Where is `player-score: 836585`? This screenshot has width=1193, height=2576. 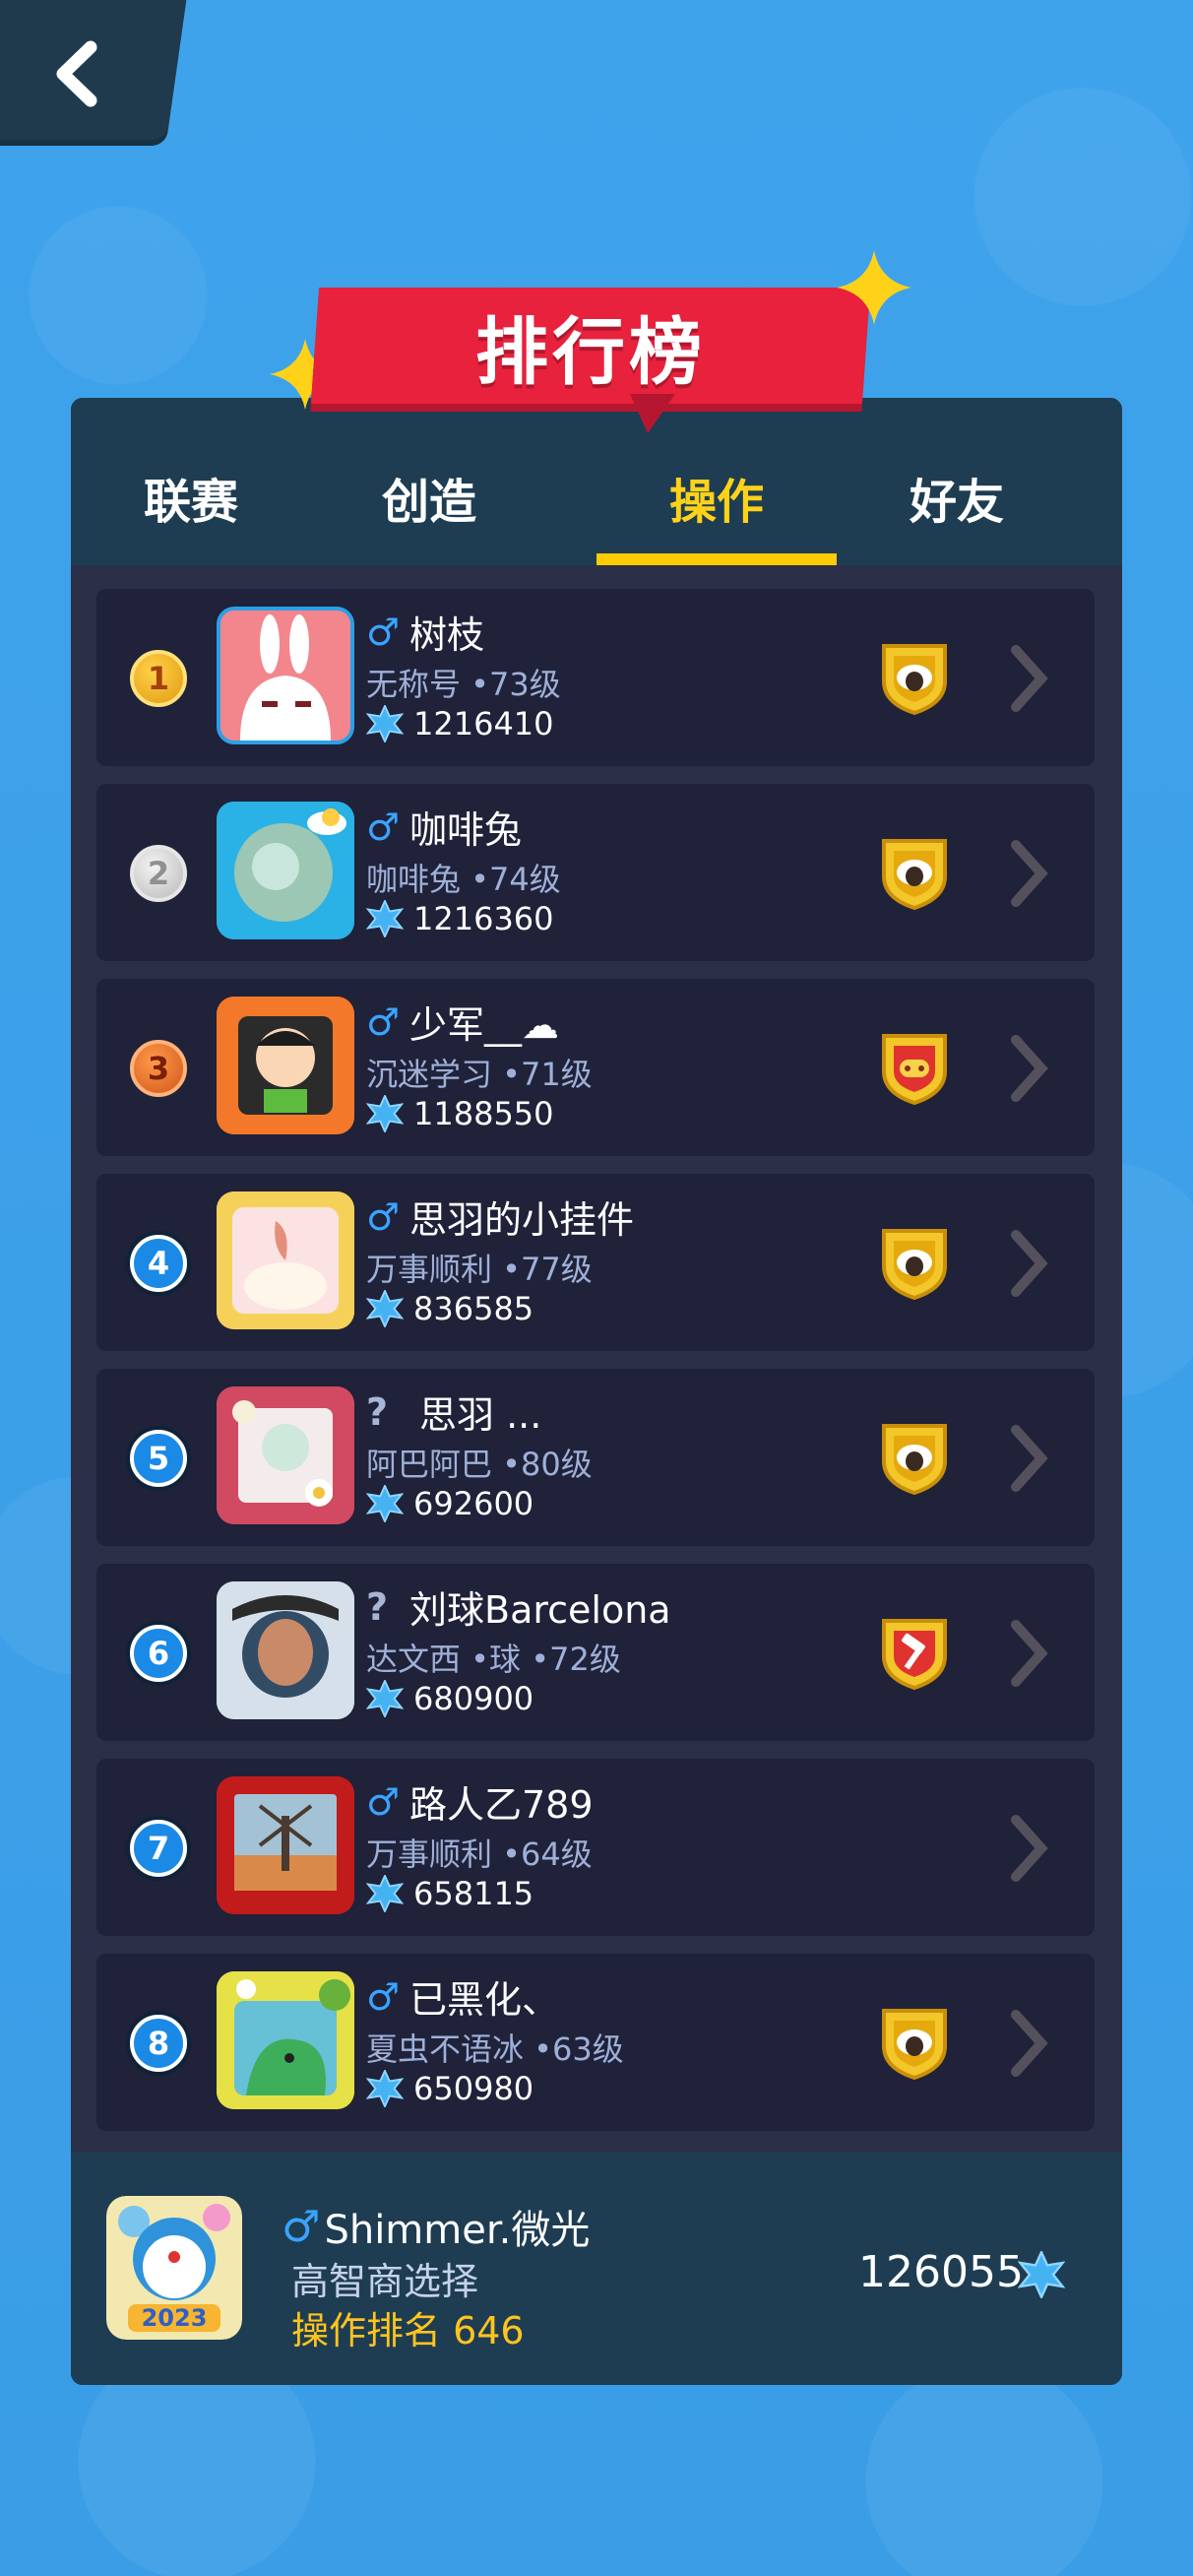 player-score: 836585 is located at coordinates (473, 1308).